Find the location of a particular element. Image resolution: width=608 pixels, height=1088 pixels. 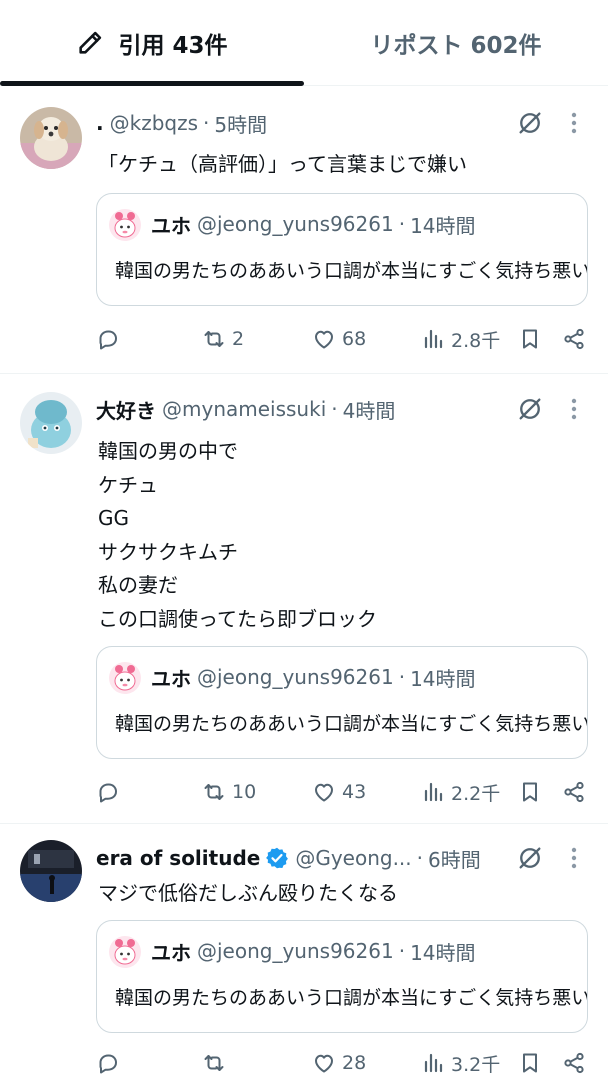

tweet-text-line: ケチュ is located at coordinates (128, 484).